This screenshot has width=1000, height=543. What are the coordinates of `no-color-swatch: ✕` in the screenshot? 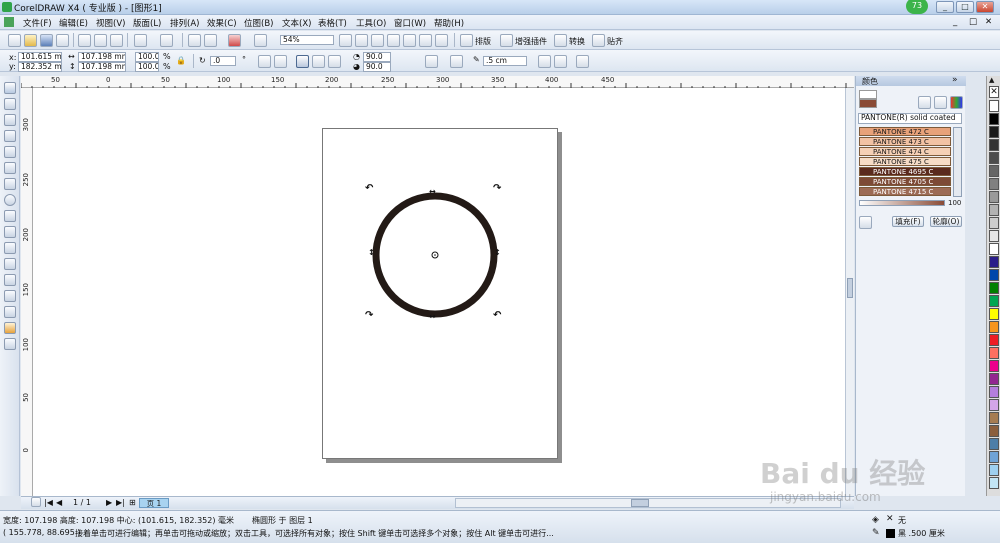 It's located at (994, 92).